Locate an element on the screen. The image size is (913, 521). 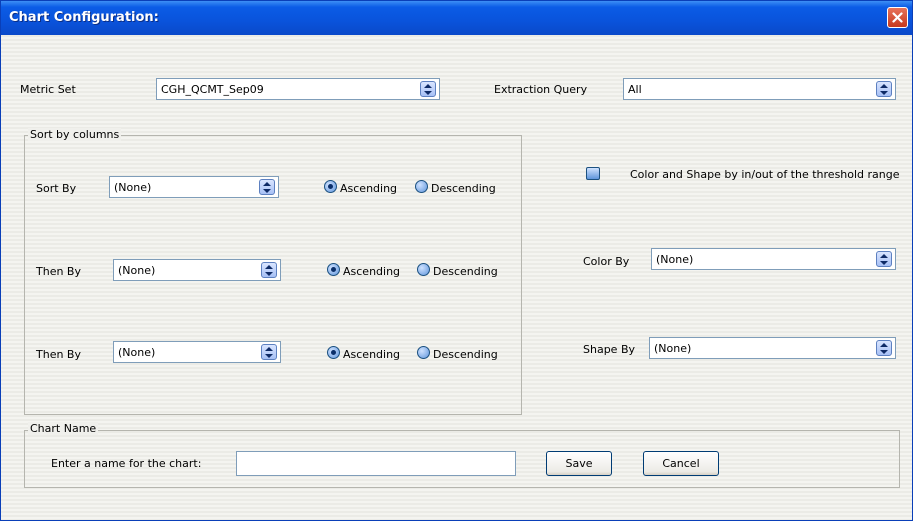
extraction-query-value: All is located at coordinates (635, 89).